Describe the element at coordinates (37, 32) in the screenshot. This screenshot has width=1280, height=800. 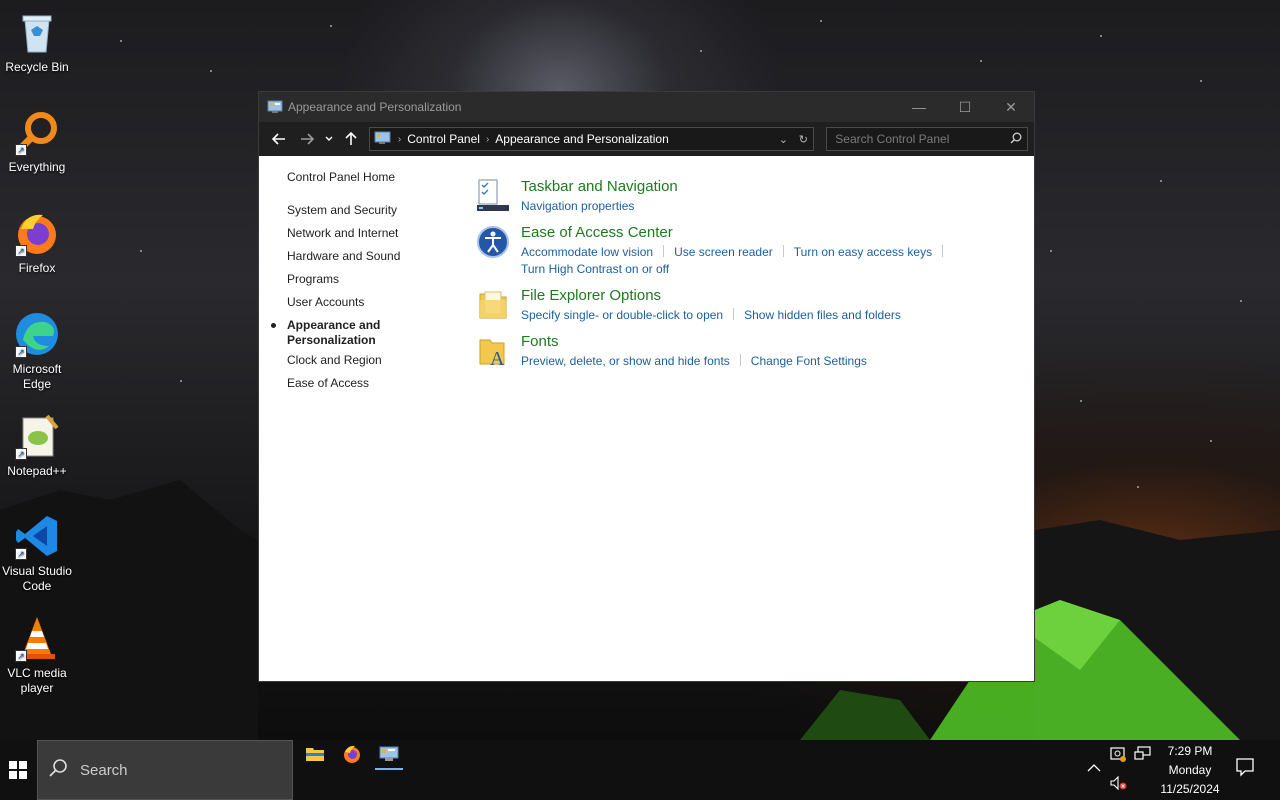
I see `recycle-bin-icon` at that location.